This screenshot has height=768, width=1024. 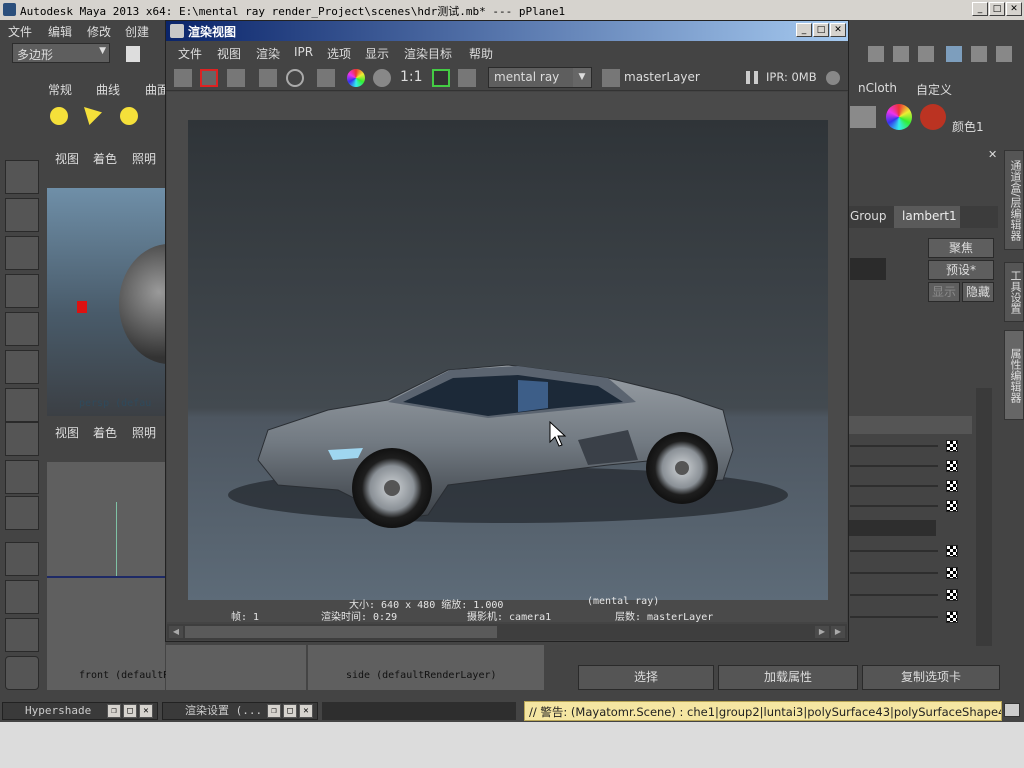 I want to click on show-manipulator-icon, so click(x=22, y=477).